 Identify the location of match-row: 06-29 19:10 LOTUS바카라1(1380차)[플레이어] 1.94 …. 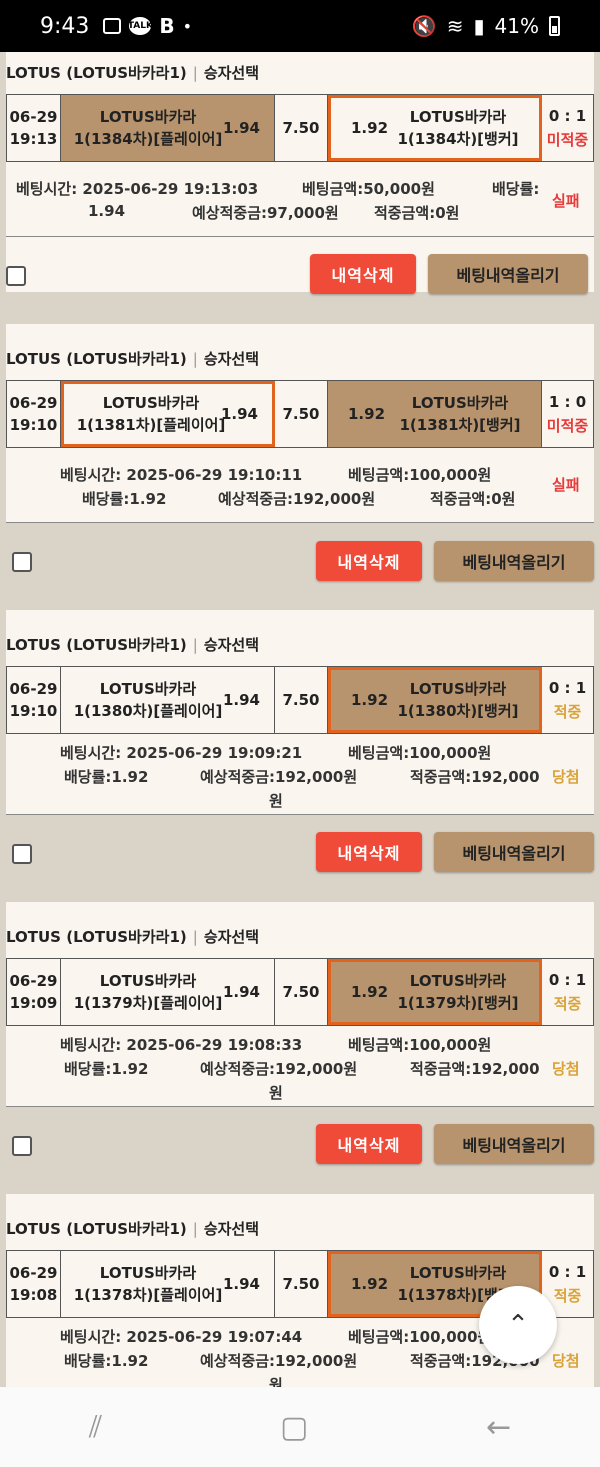
(300, 700).